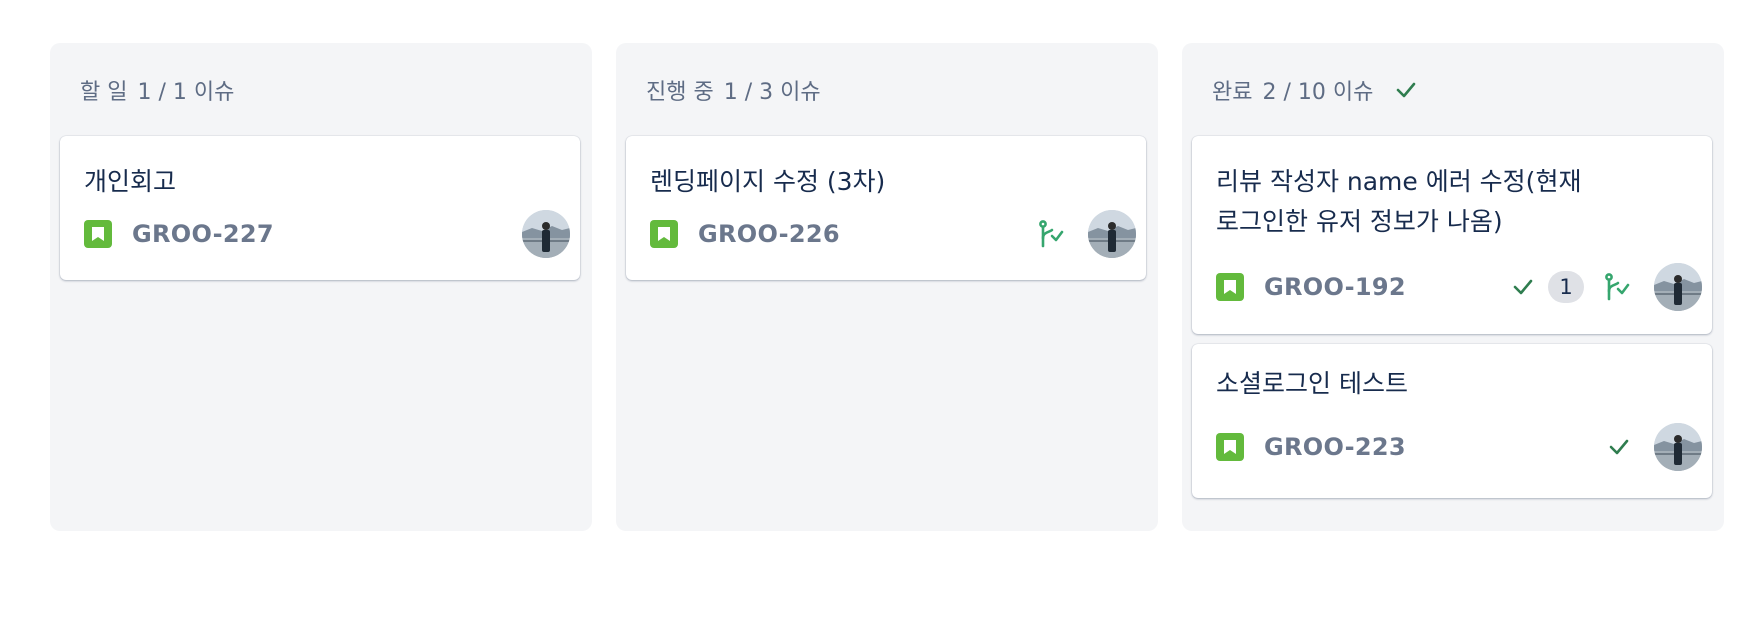  What do you see at coordinates (203, 234) in the screenshot?
I see `issue-key: GROO-227` at bounding box center [203, 234].